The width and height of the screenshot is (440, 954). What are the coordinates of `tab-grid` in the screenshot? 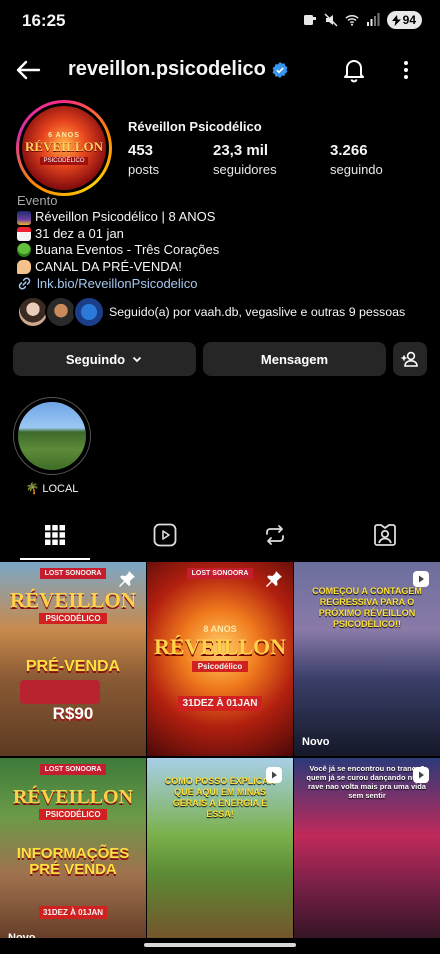 It's located at (55, 535).